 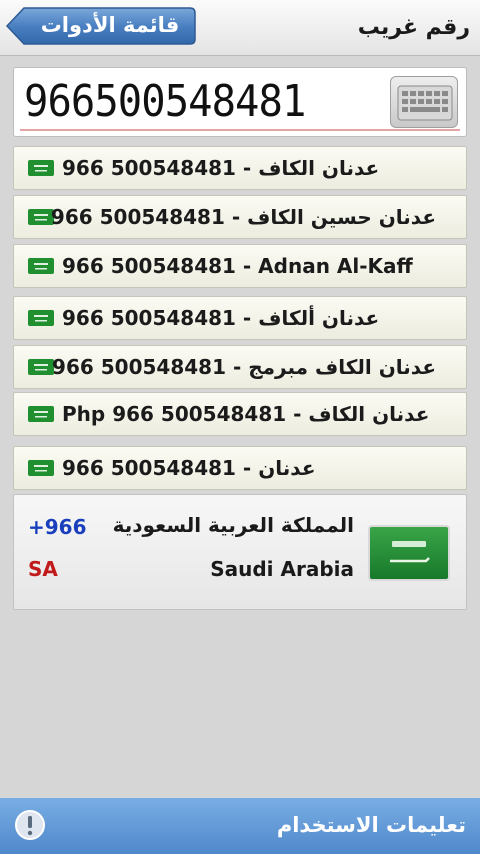 I want to click on country-dial-code: +966, so click(x=57, y=527).